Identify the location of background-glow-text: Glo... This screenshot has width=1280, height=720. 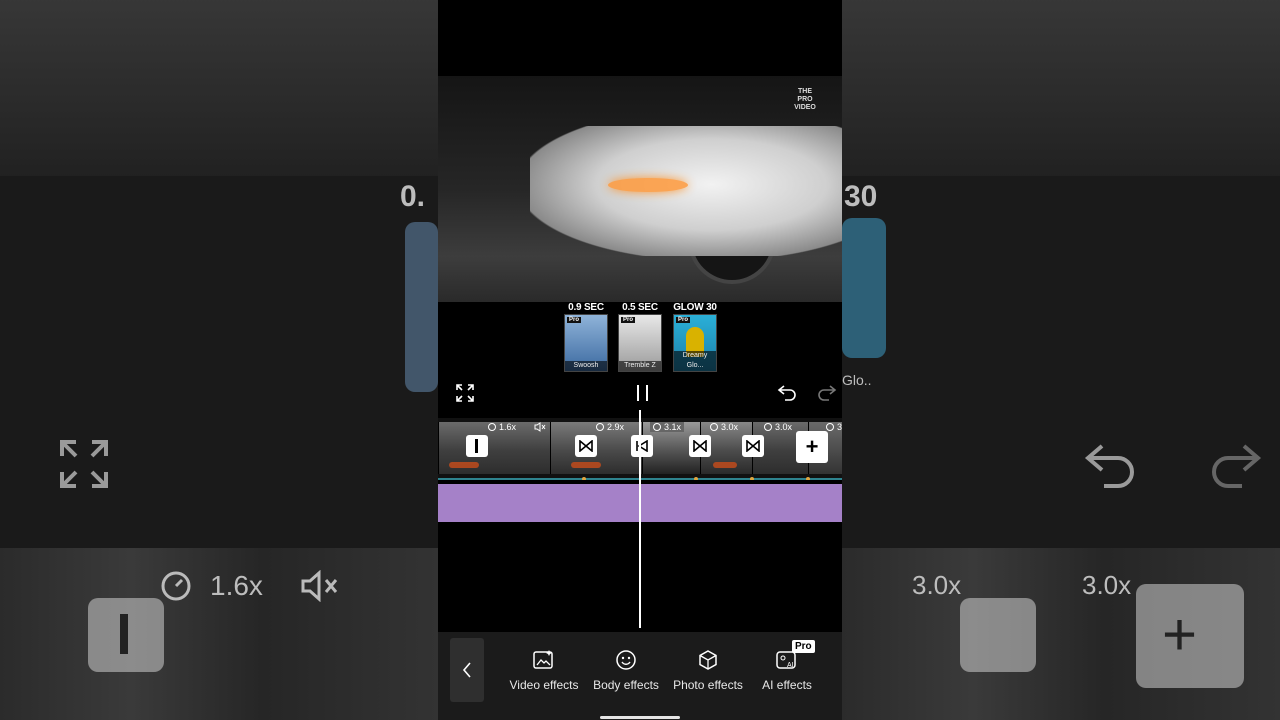
(857, 380).